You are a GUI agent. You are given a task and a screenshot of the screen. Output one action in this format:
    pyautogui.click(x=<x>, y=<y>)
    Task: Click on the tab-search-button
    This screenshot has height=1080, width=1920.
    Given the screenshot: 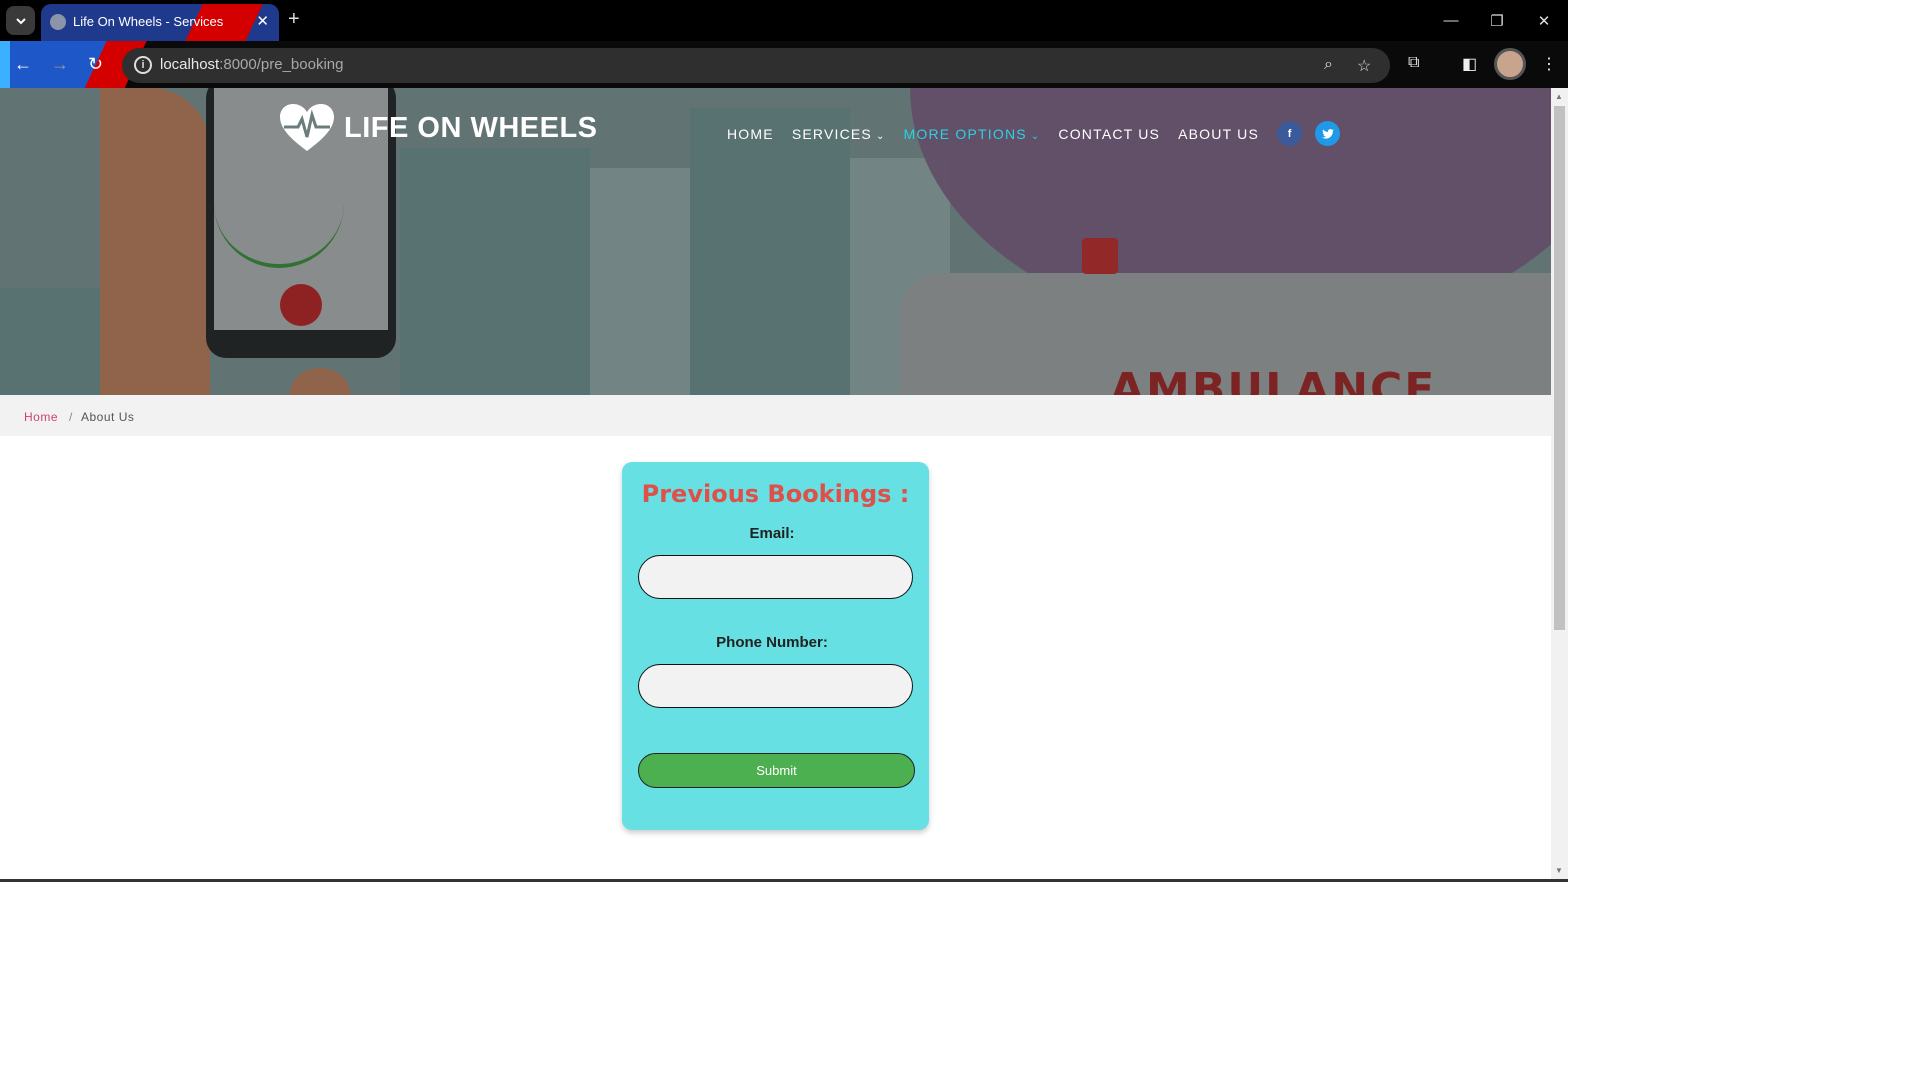 What is the action you would take?
    pyautogui.click(x=20, y=20)
    